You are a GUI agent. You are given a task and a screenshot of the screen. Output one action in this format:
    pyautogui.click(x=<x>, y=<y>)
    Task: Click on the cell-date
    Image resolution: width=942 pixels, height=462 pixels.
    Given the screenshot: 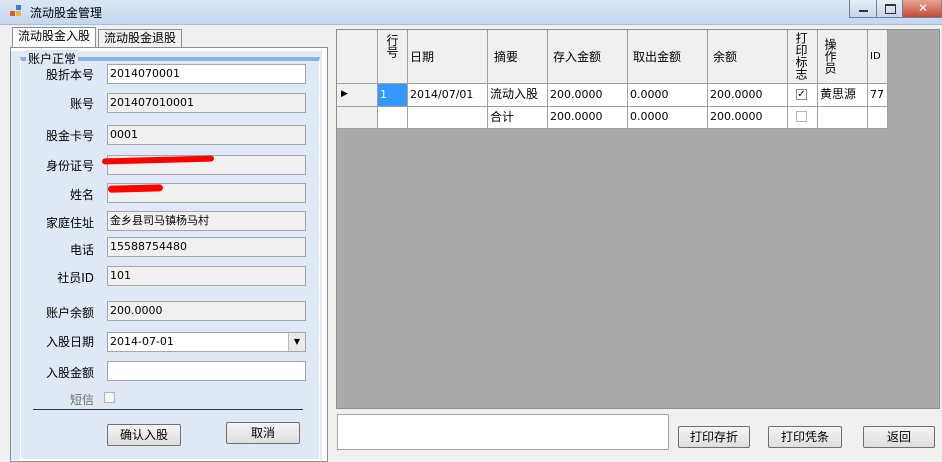 What is the action you would take?
    pyautogui.click(x=448, y=118)
    